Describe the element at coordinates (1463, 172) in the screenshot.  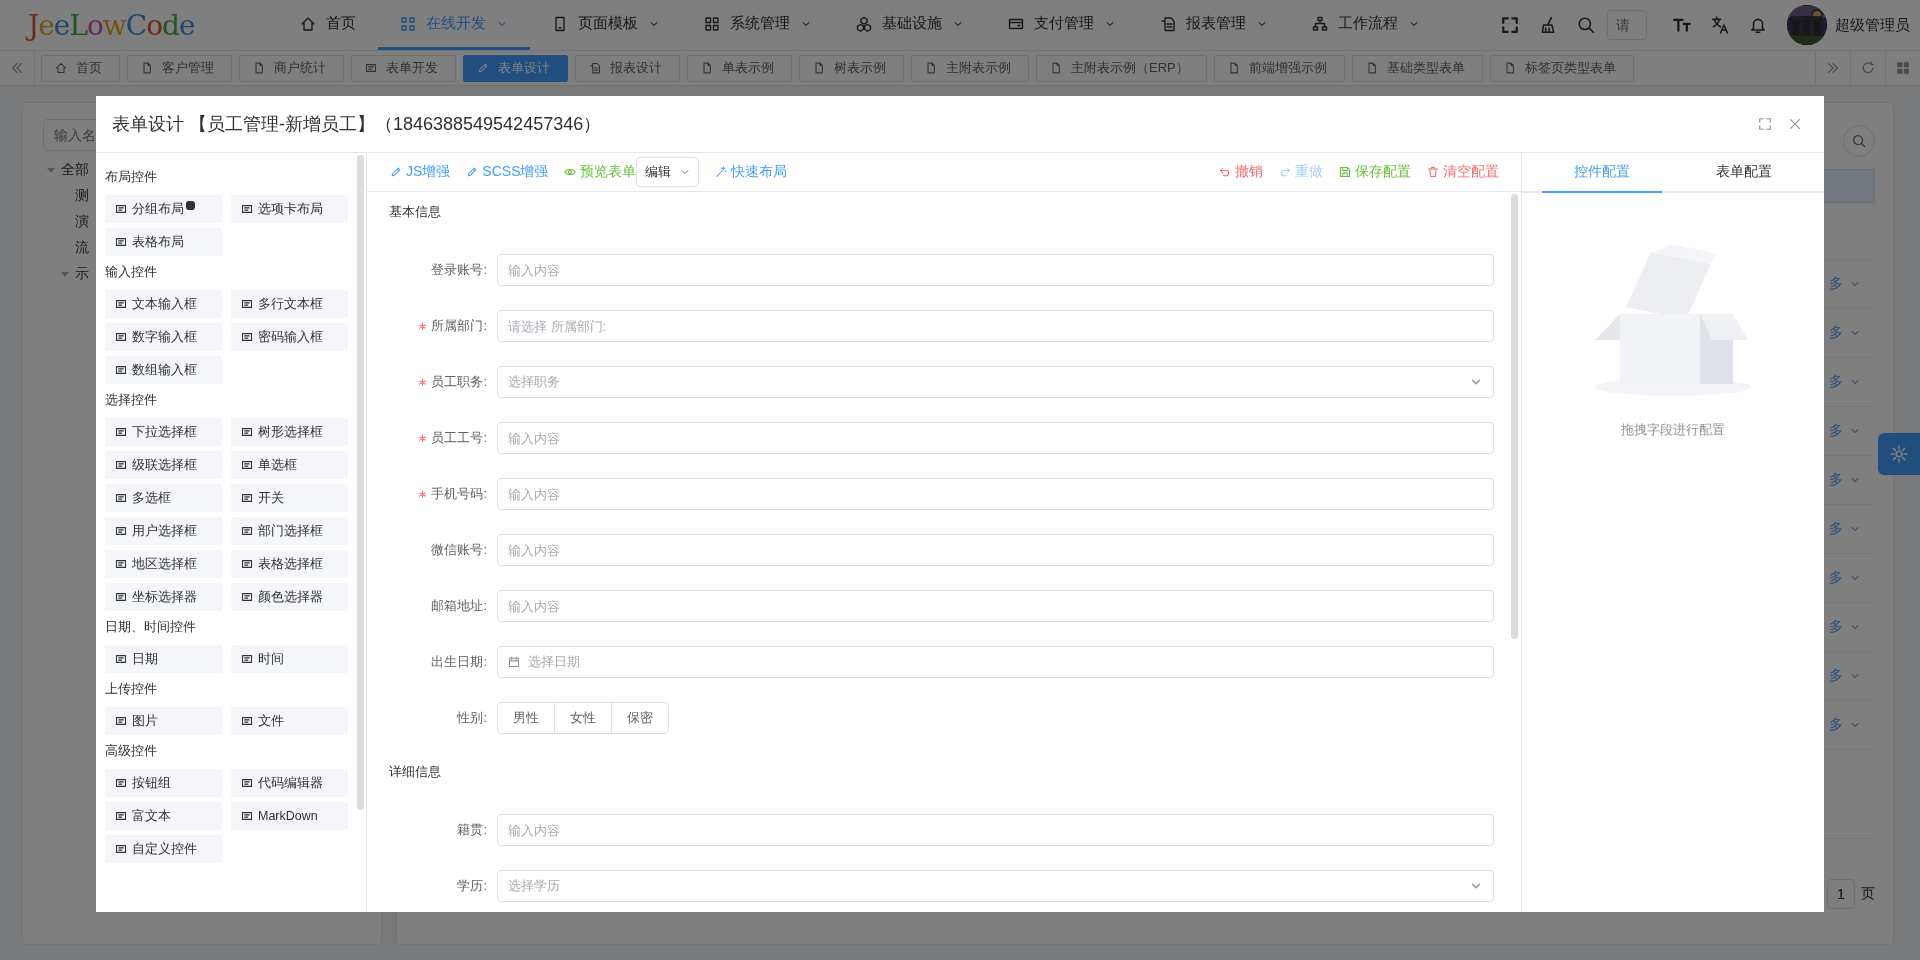
I see `toolbar-button: 清空配置` at that location.